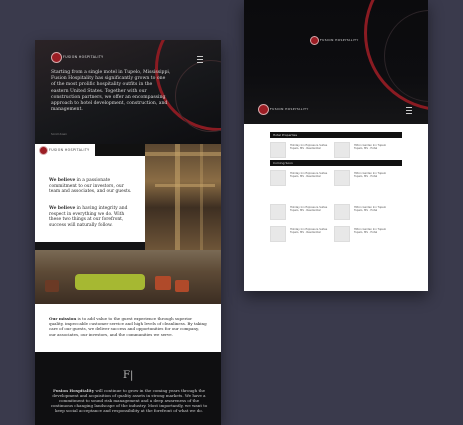 This screenshot has width=463, height=425. Describe the element at coordinates (336, 62) in the screenshot. I see `properties-hero: FUSION HOSPITALITY FUSION HOSPITALITY` at that location.